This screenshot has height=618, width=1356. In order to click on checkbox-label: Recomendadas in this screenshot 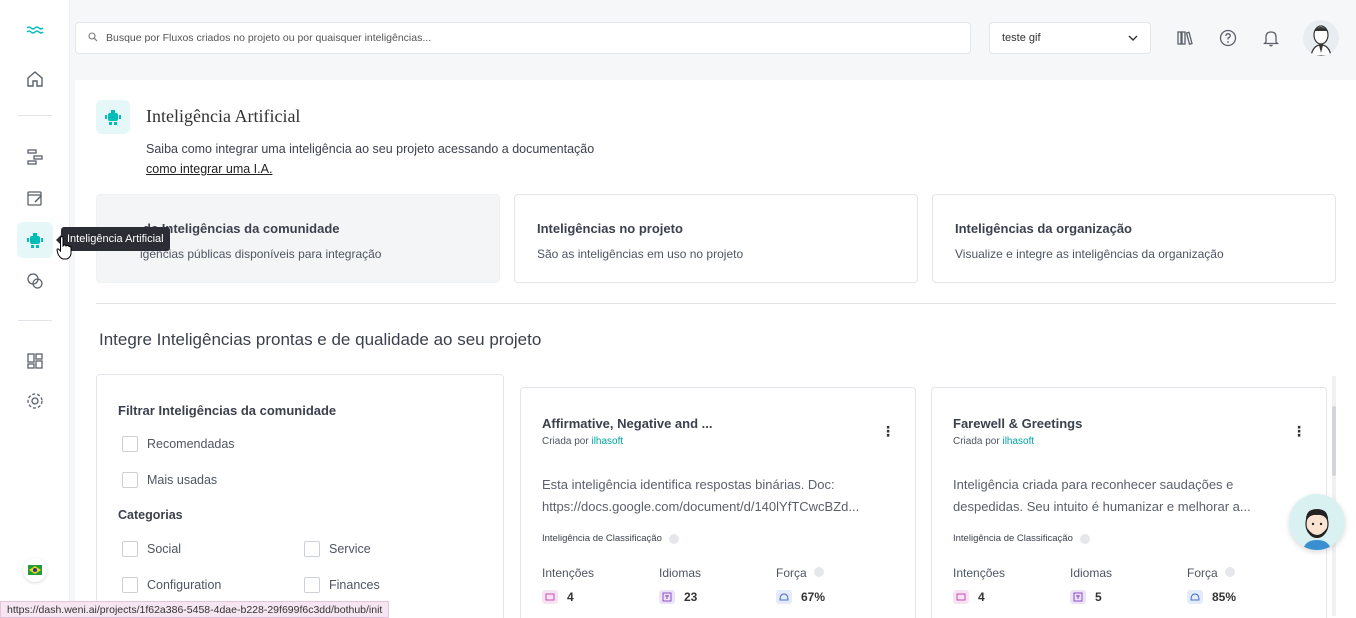, I will do `click(191, 444)`.